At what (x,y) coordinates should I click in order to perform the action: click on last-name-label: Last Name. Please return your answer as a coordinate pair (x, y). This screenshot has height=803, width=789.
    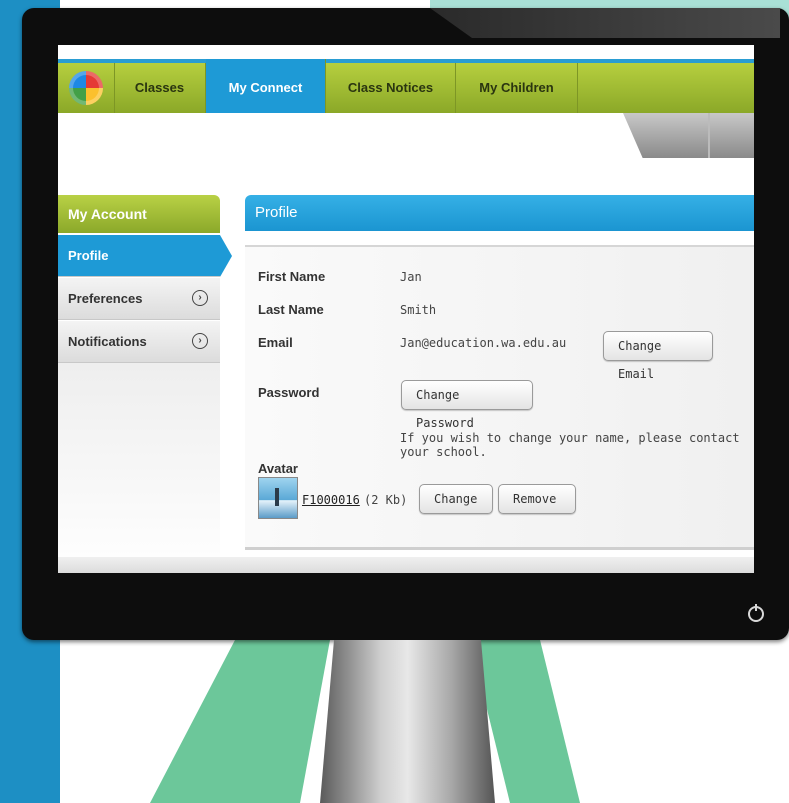
    Looking at the image, I should click on (291, 309).